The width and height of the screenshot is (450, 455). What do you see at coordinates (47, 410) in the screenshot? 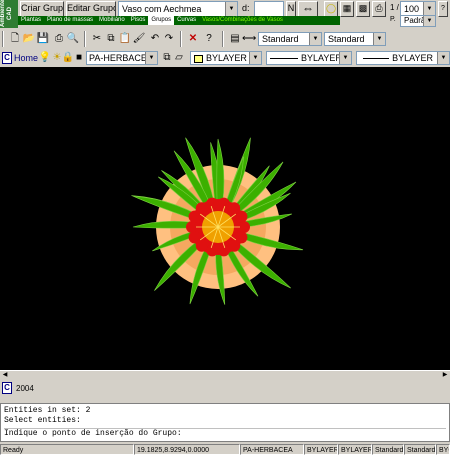
I see `command-line: Entities in set: 2` at bounding box center [47, 410].